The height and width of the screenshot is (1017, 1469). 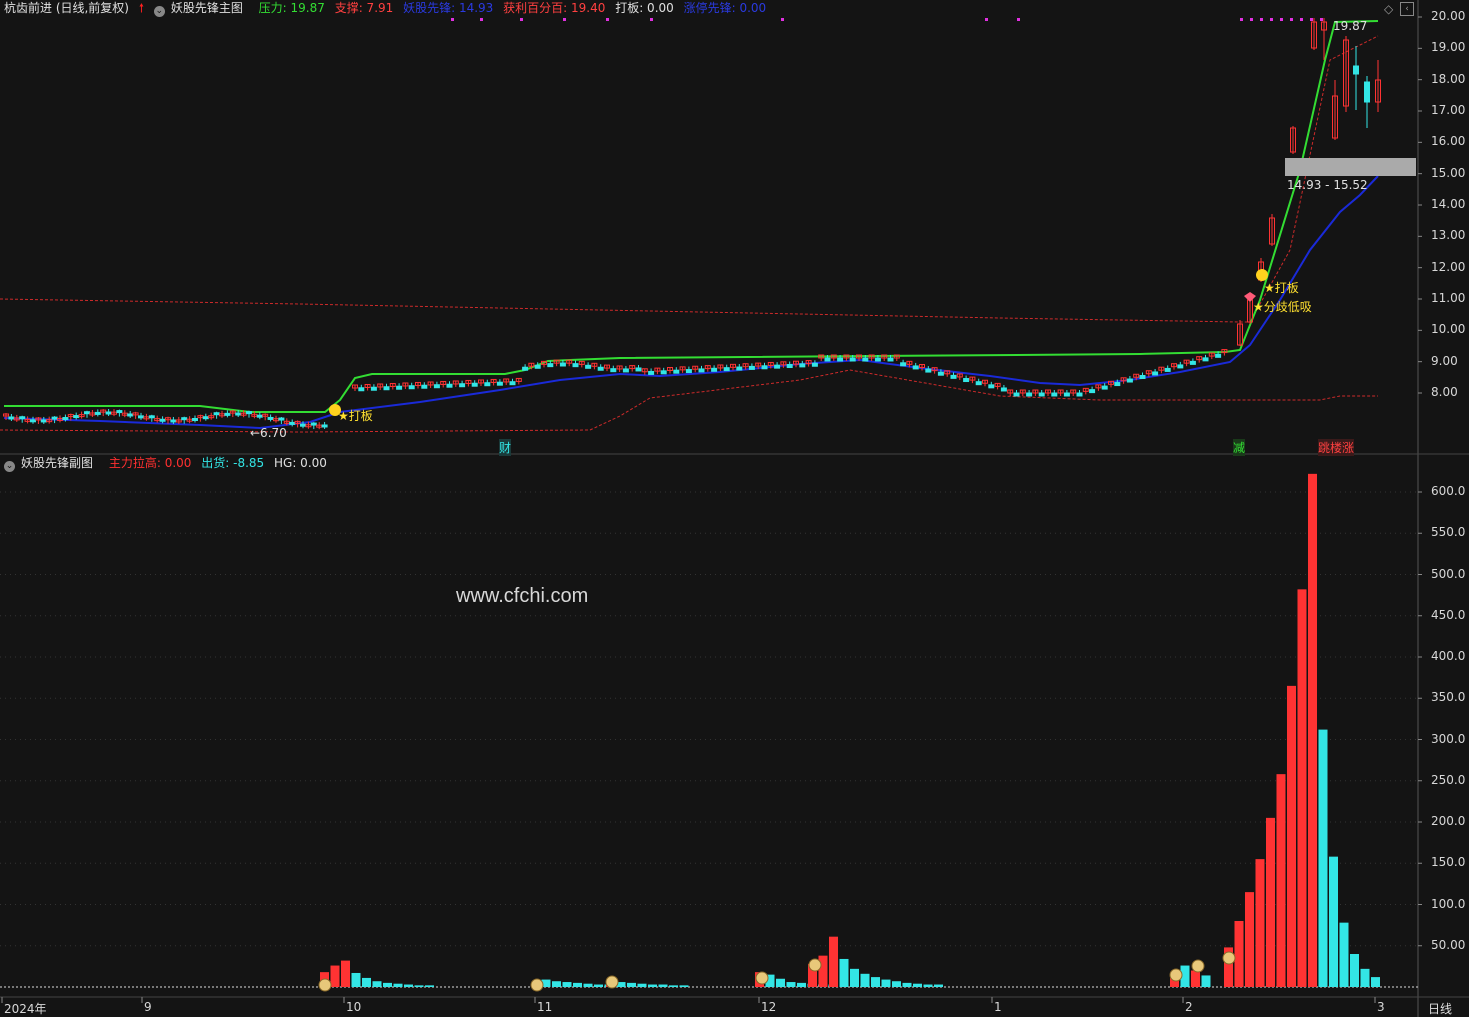 I want to click on time-label: 11, so click(x=545, y=1007).